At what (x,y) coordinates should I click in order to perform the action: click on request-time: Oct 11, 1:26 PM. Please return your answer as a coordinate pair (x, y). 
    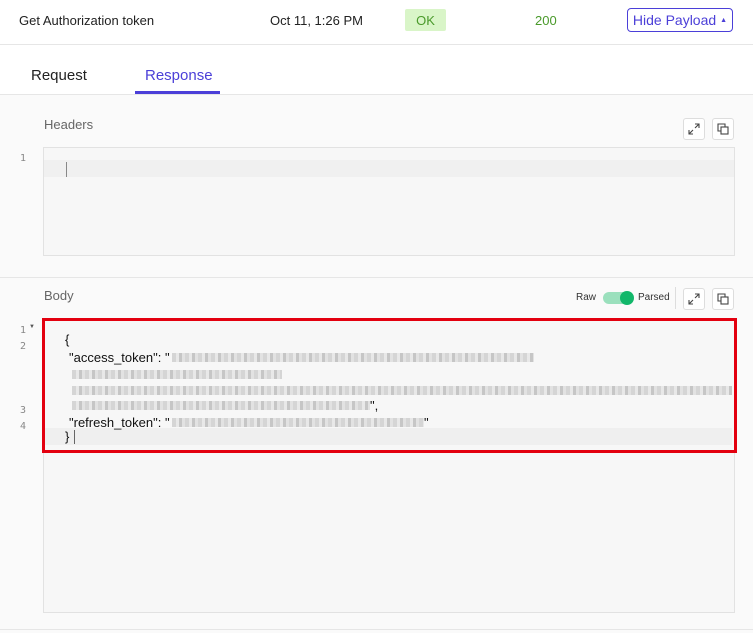
    Looking at the image, I should click on (316, 20).